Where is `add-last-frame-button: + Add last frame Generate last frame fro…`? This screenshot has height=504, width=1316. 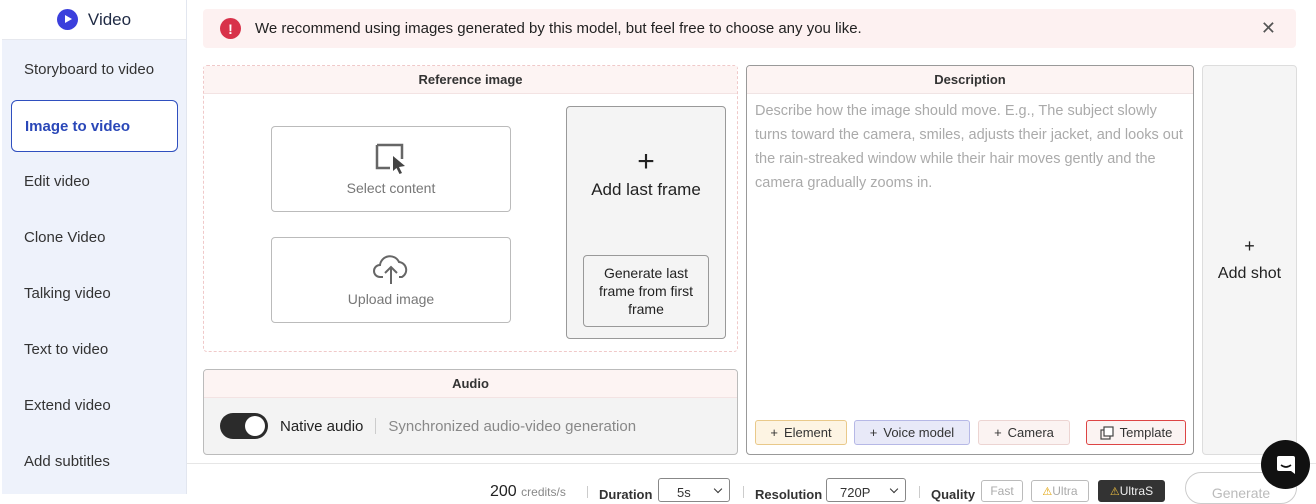 add-last-frame-button: + Add last frame Generate last frame fro… is located at coordinates (646, 222).